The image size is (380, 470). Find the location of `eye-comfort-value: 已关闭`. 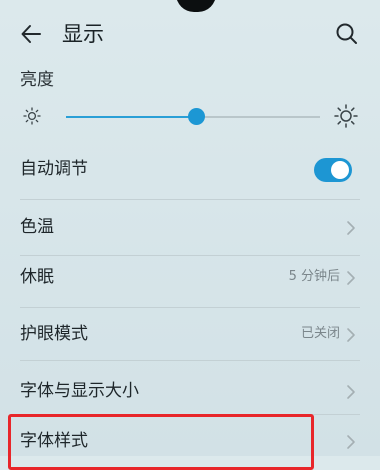

eye-comfort-value: 已关闭 is located at coordinates (320, 333).